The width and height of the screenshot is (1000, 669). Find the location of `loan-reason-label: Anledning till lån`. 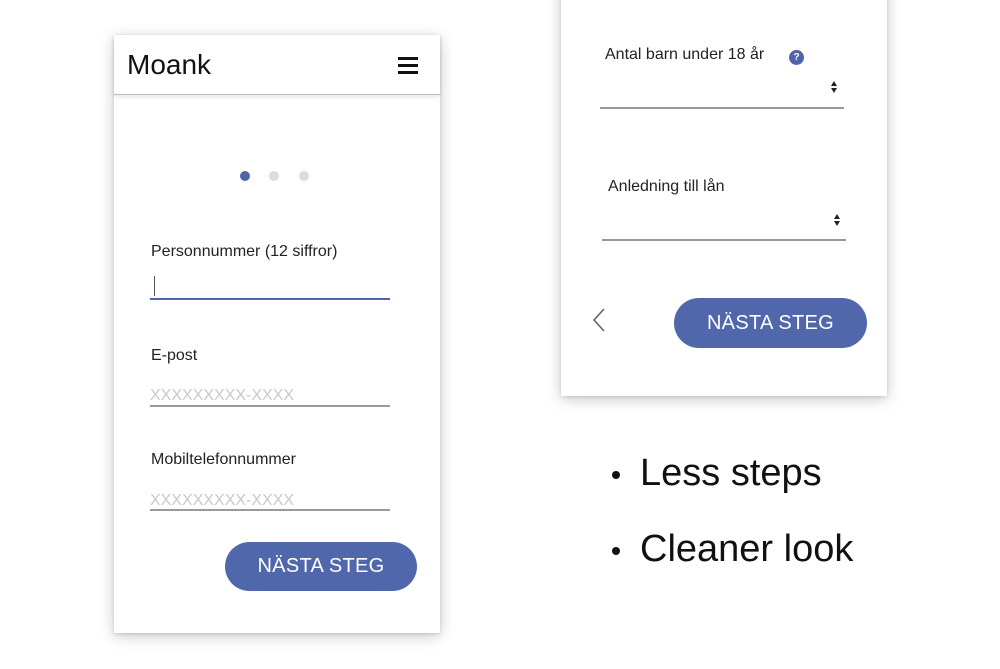

loan-reason-label: Anledning till lån is located at coordinates (666, 186).